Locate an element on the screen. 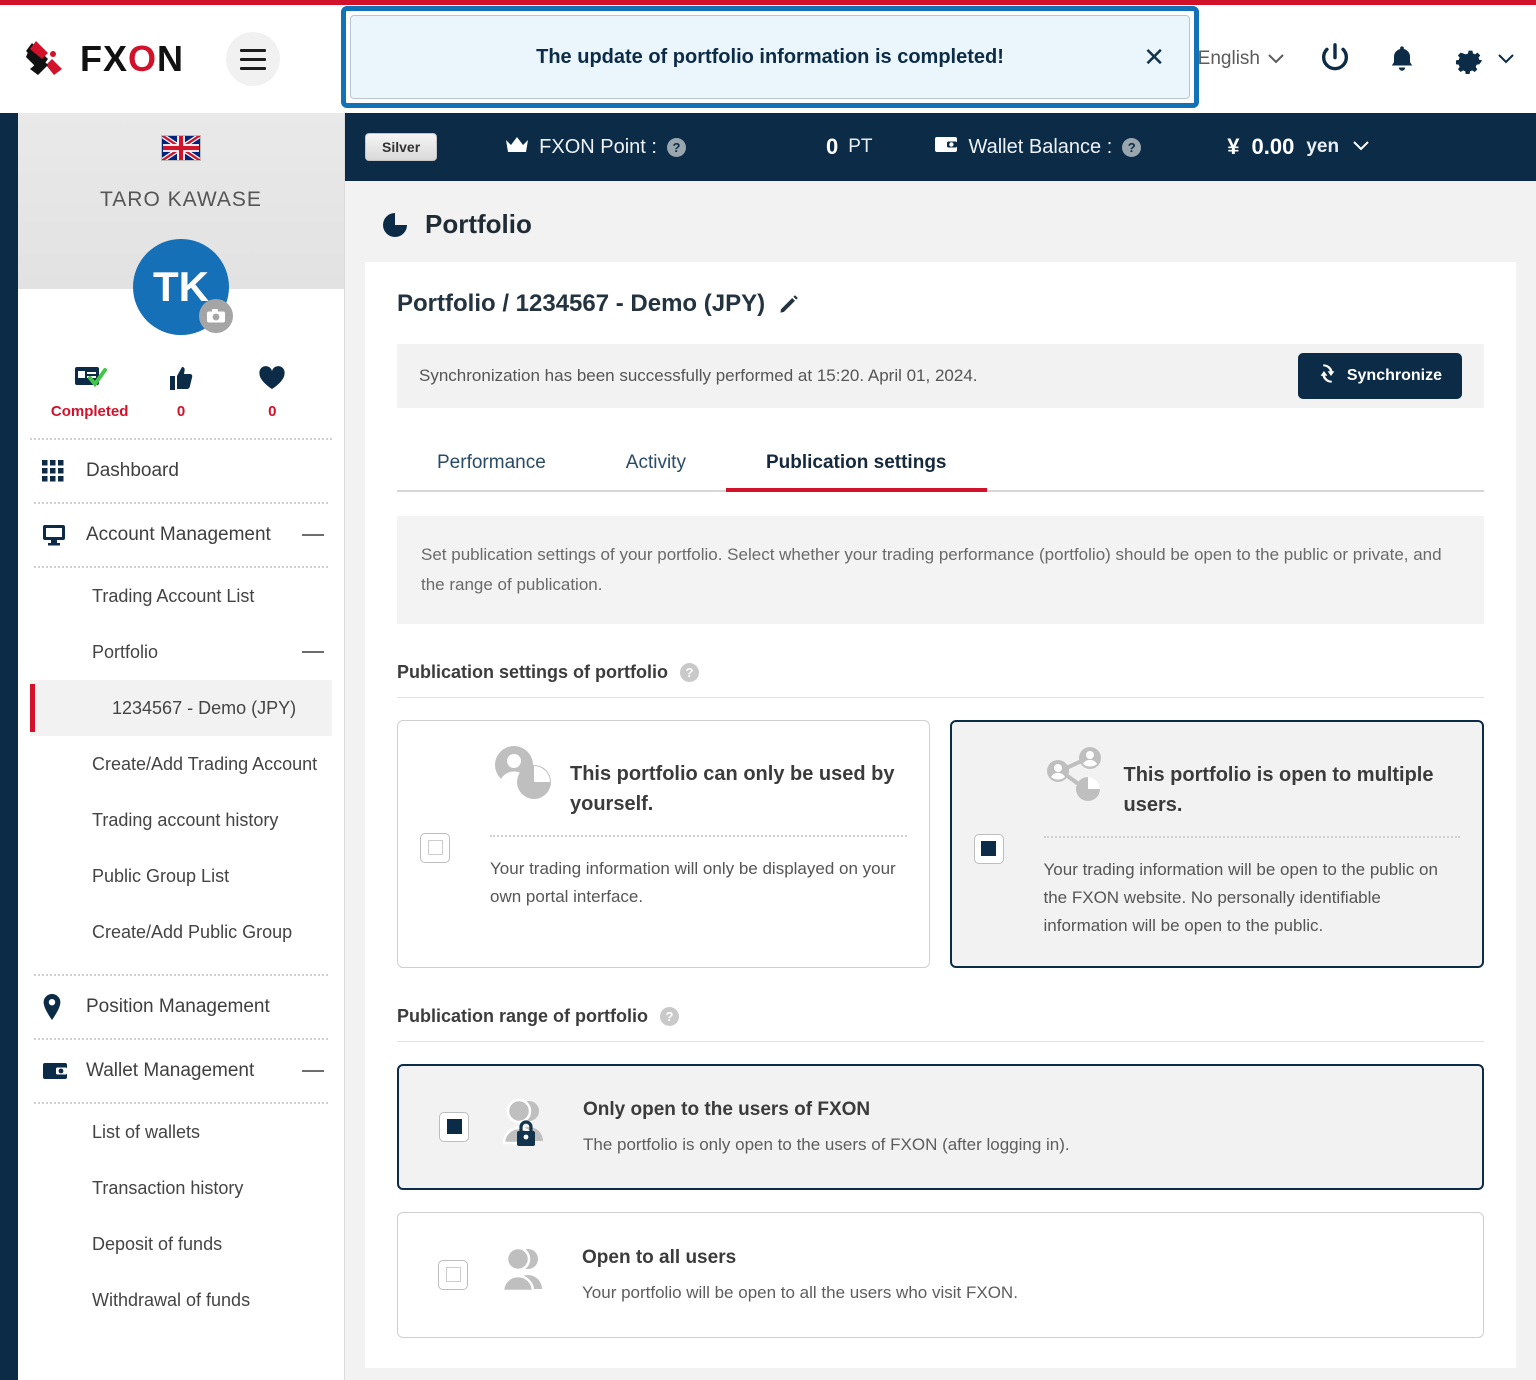  top-accent-strip is located at coordinates (768, 2).